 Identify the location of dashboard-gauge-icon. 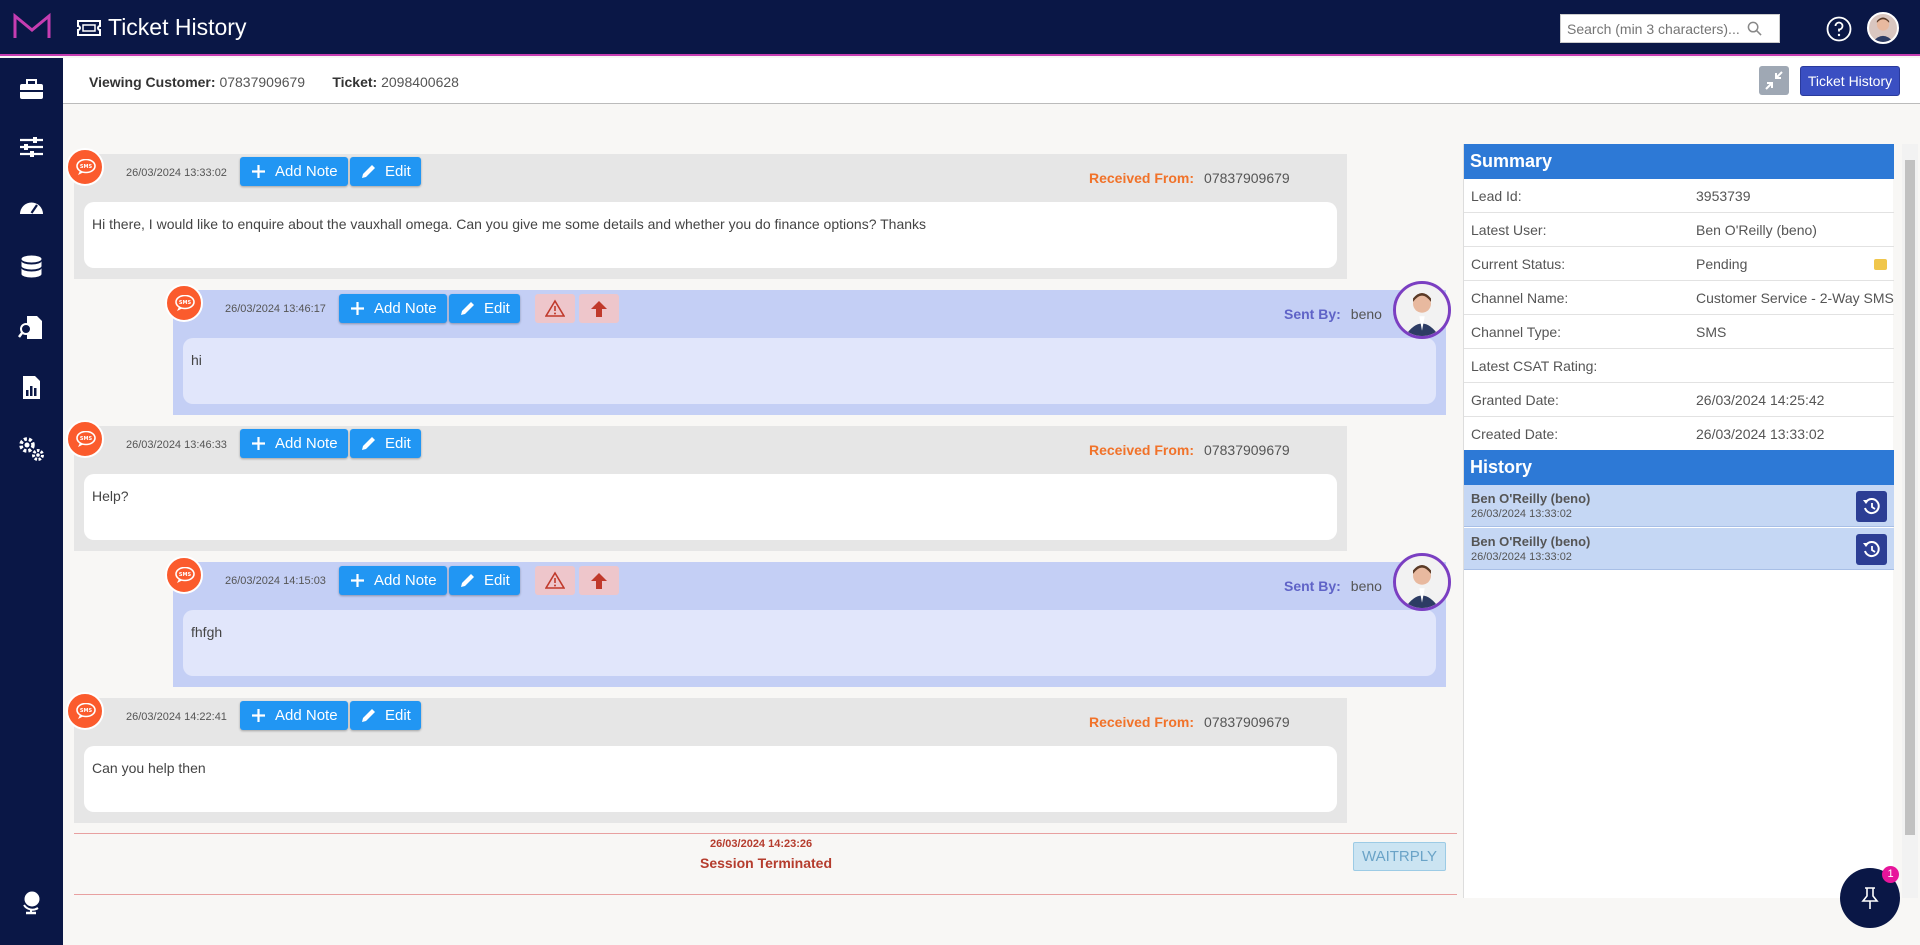
(31, 207).